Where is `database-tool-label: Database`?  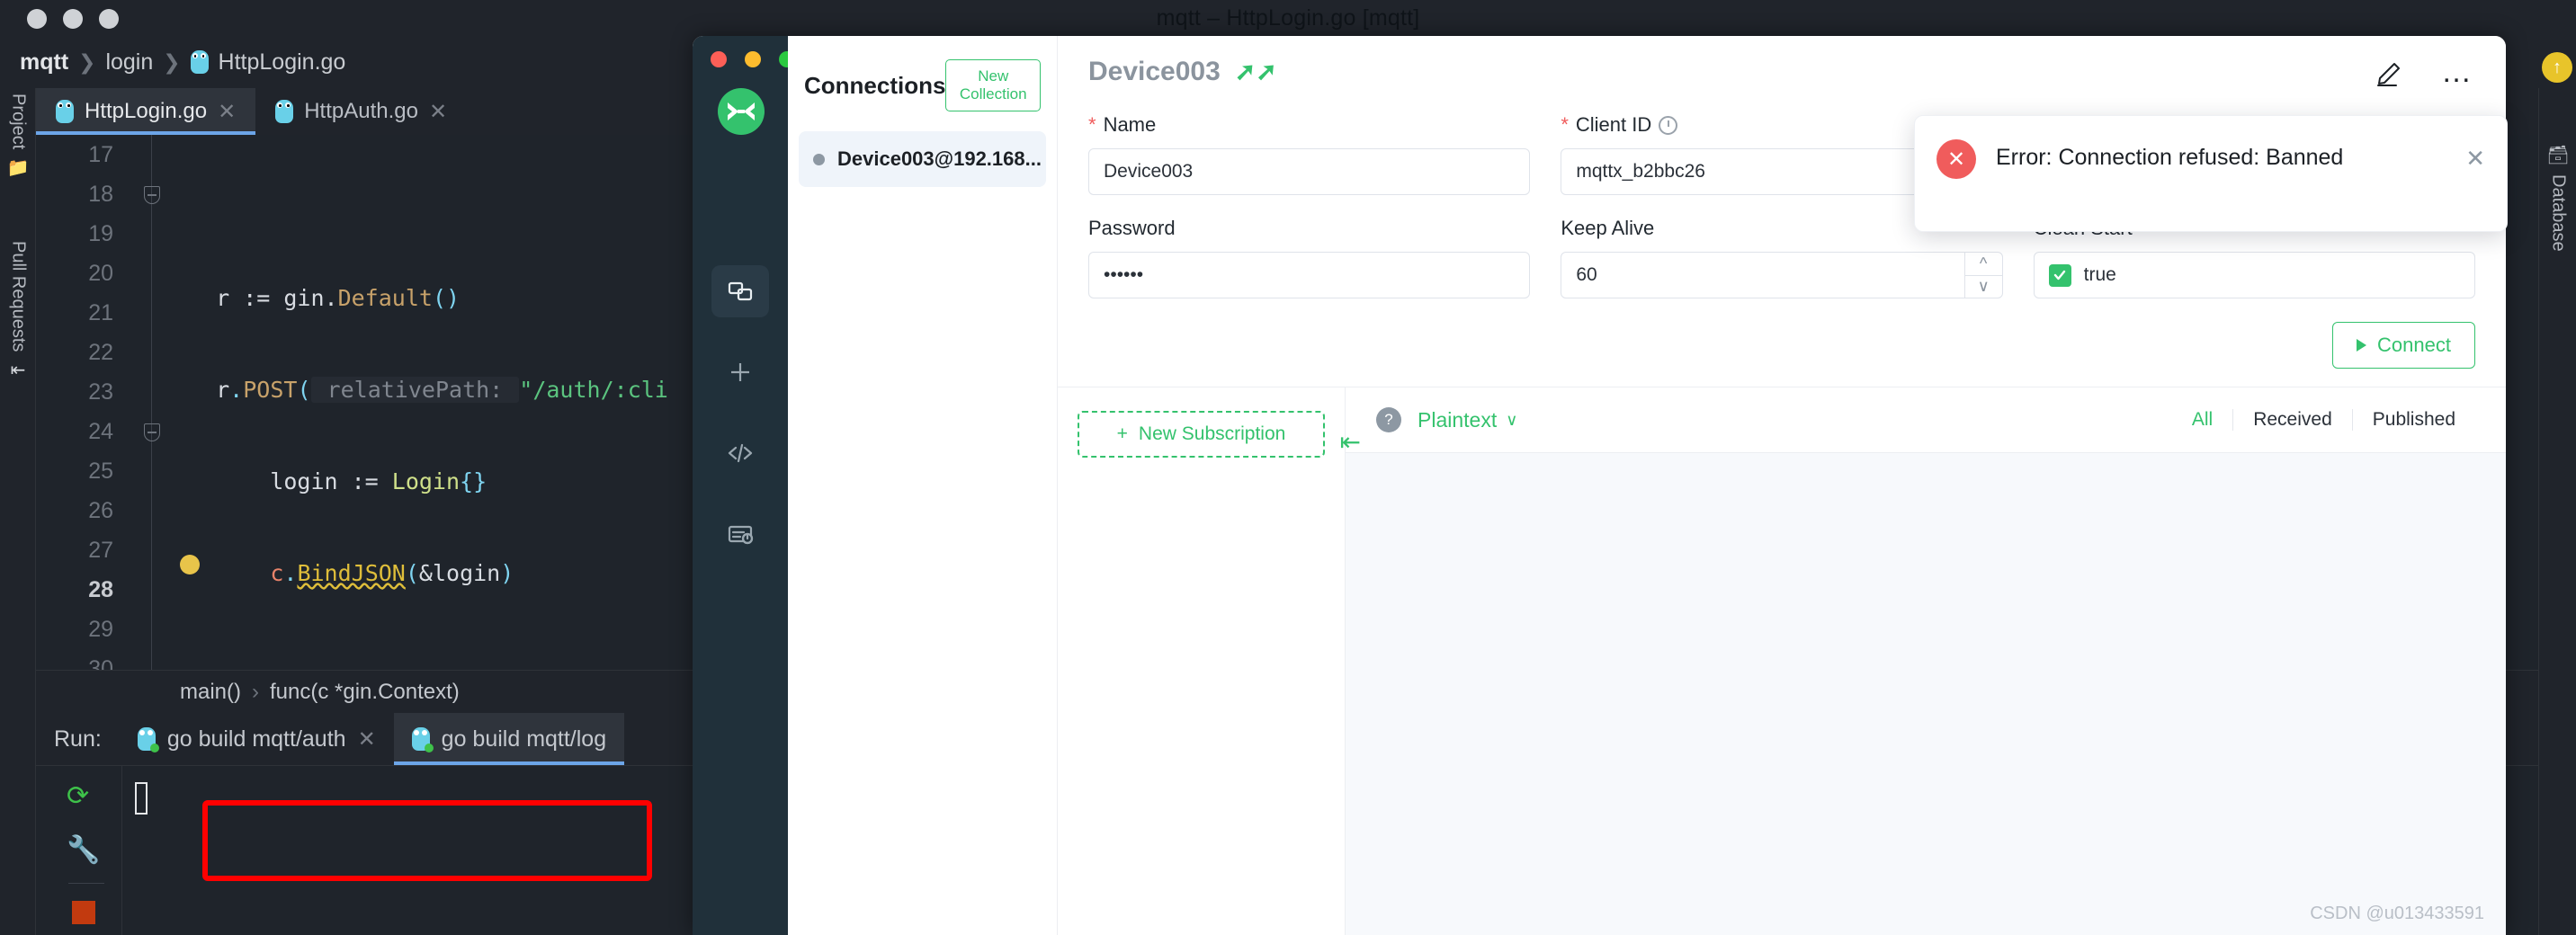
database-tool-label: Database is located at coordinates (2558, 213).